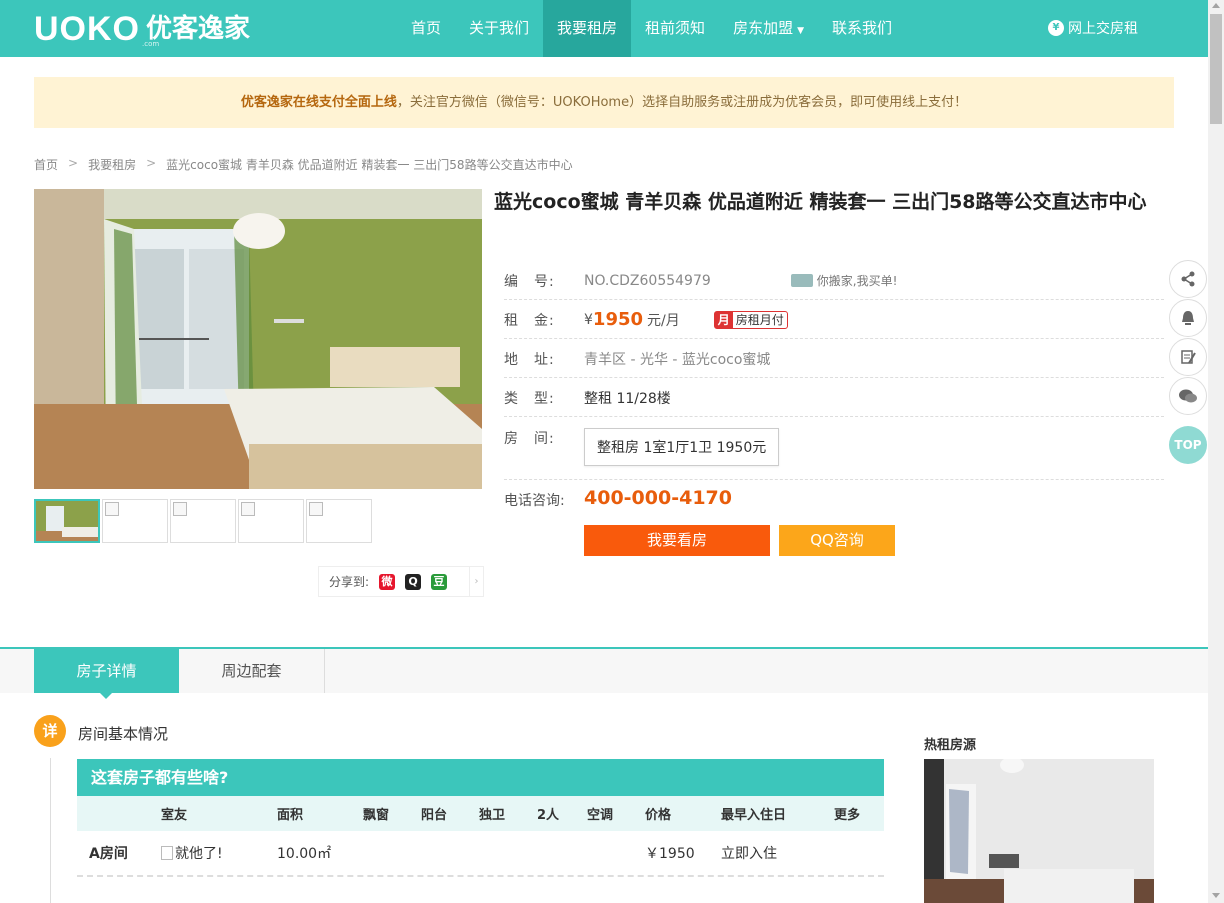 The height and width of the screenshot is (903, 1224). Describe the element at coordinates (1093, 28) in the screenshot. I see `pay-rent-link: ¥ 网上交房租` at that location.